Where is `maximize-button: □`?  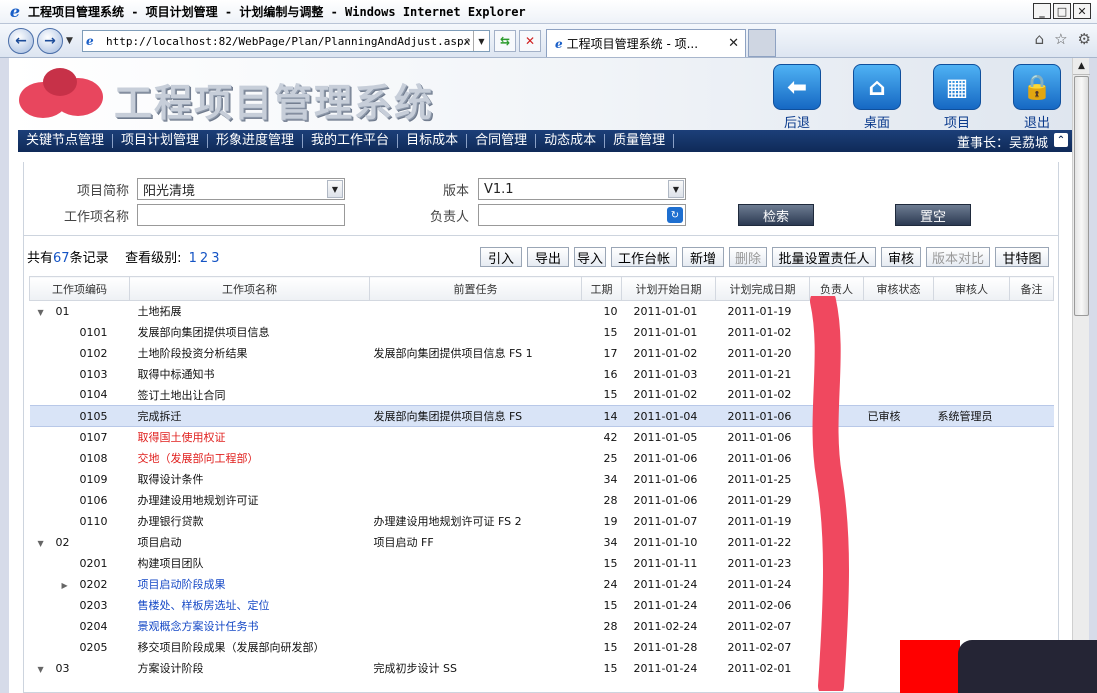
maximize-button: □ is located at coordinates (1062, 11).